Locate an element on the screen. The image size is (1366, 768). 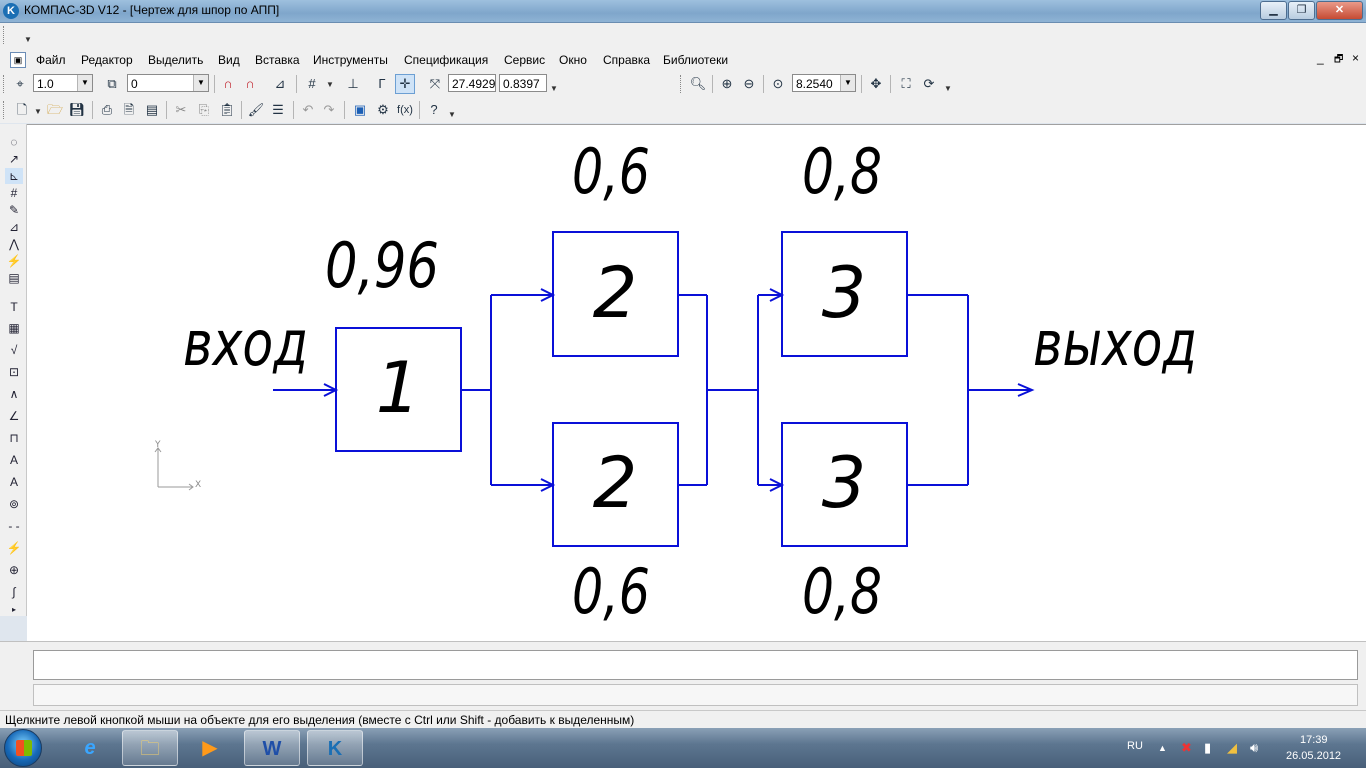
grid-icon: # is located at coordinates (312, 84).